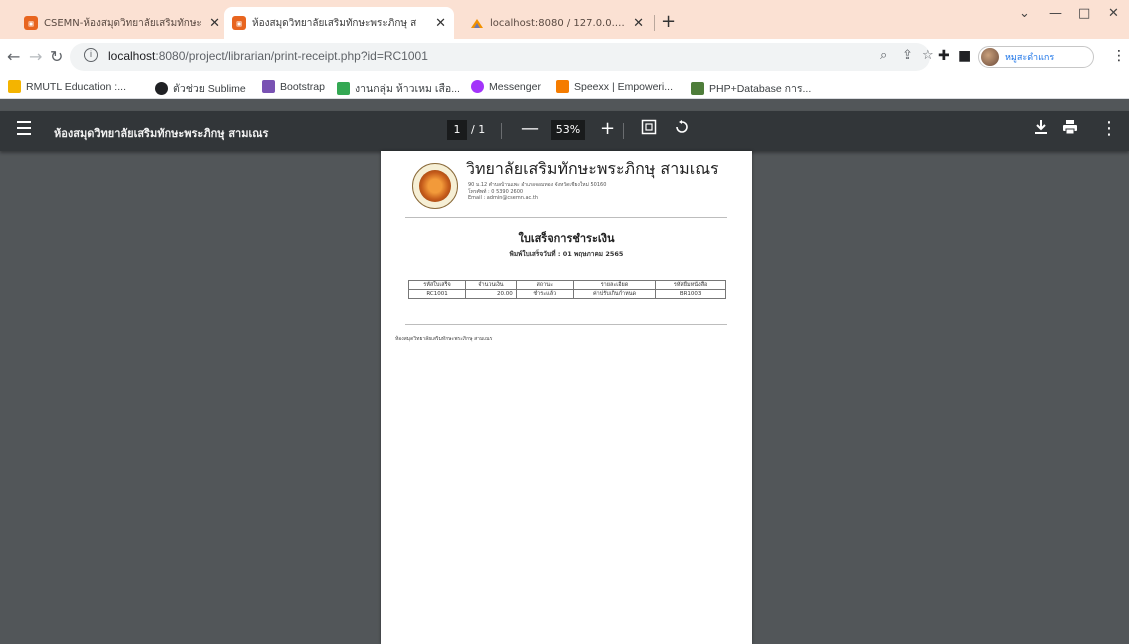  I want to click on bookmark-bootstrap: Bootstrap, so click(293, 86).